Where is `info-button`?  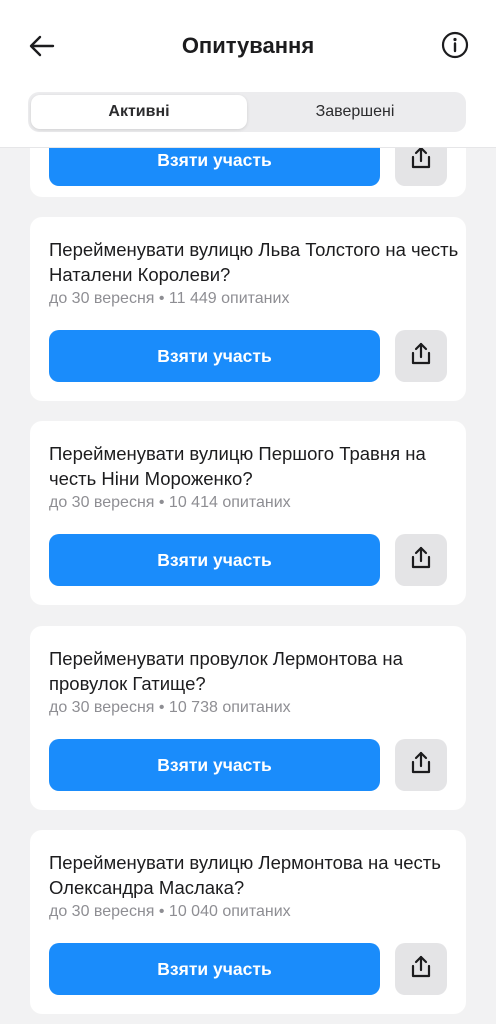
info-button is located at coordinates (455, 47).